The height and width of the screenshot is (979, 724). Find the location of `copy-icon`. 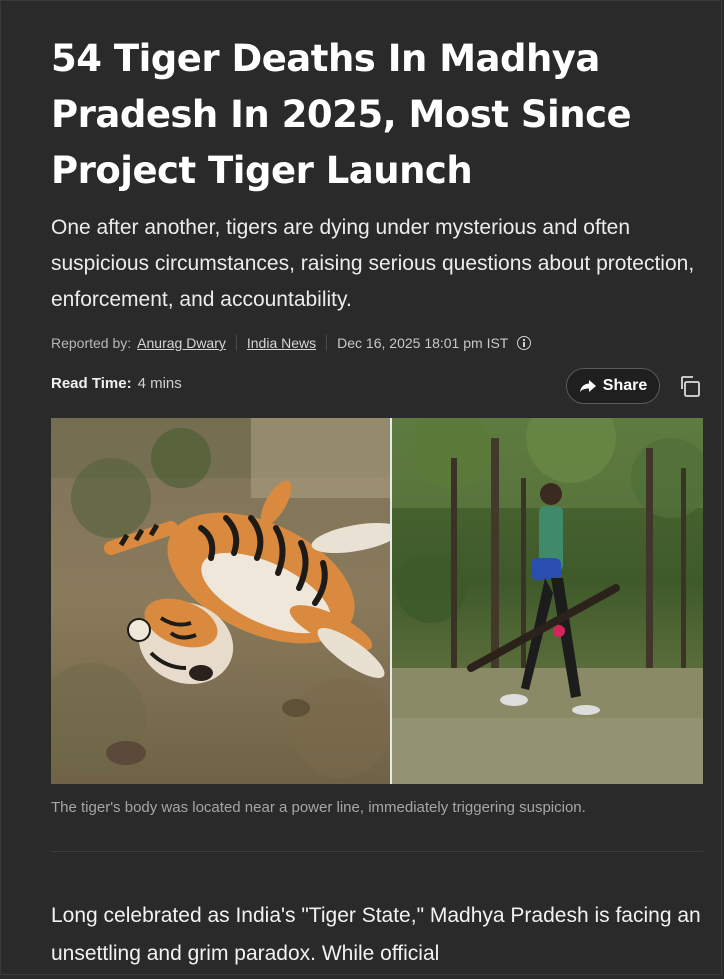

copy-icon is located at coordinates (690, 386).